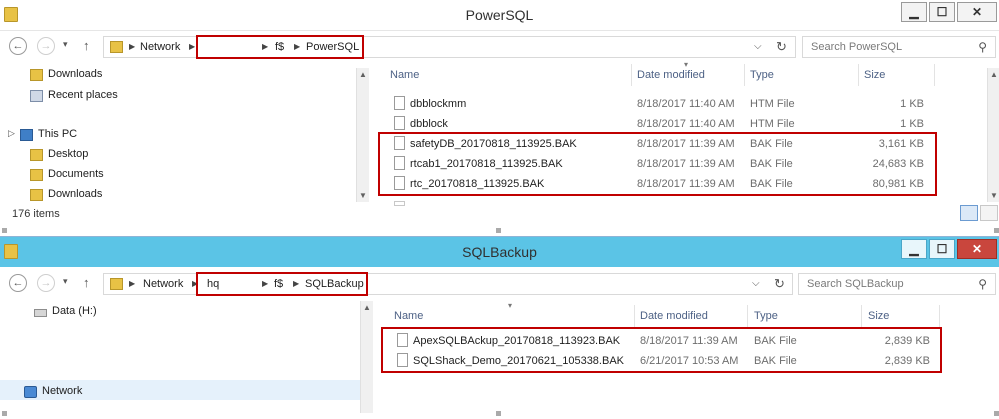 The image size is (999, 419). What do you see at coordinates (30, 392) in the screenshot?
I see `network-icon` at bounding box center [30, 392].